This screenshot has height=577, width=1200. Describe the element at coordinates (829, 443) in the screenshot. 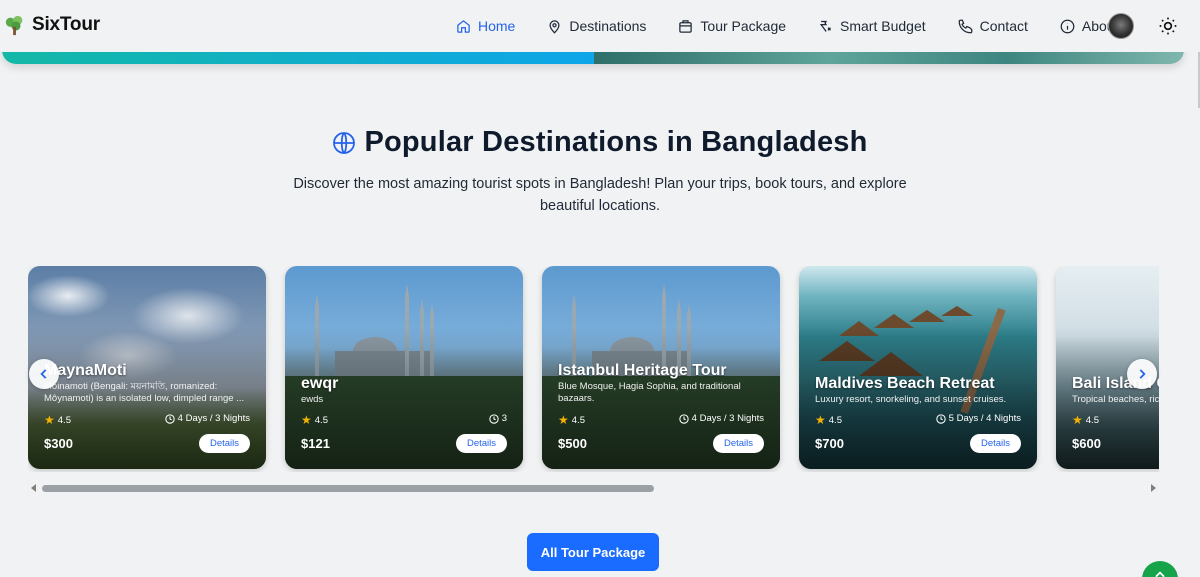

I see `card-price: $700` at that location.